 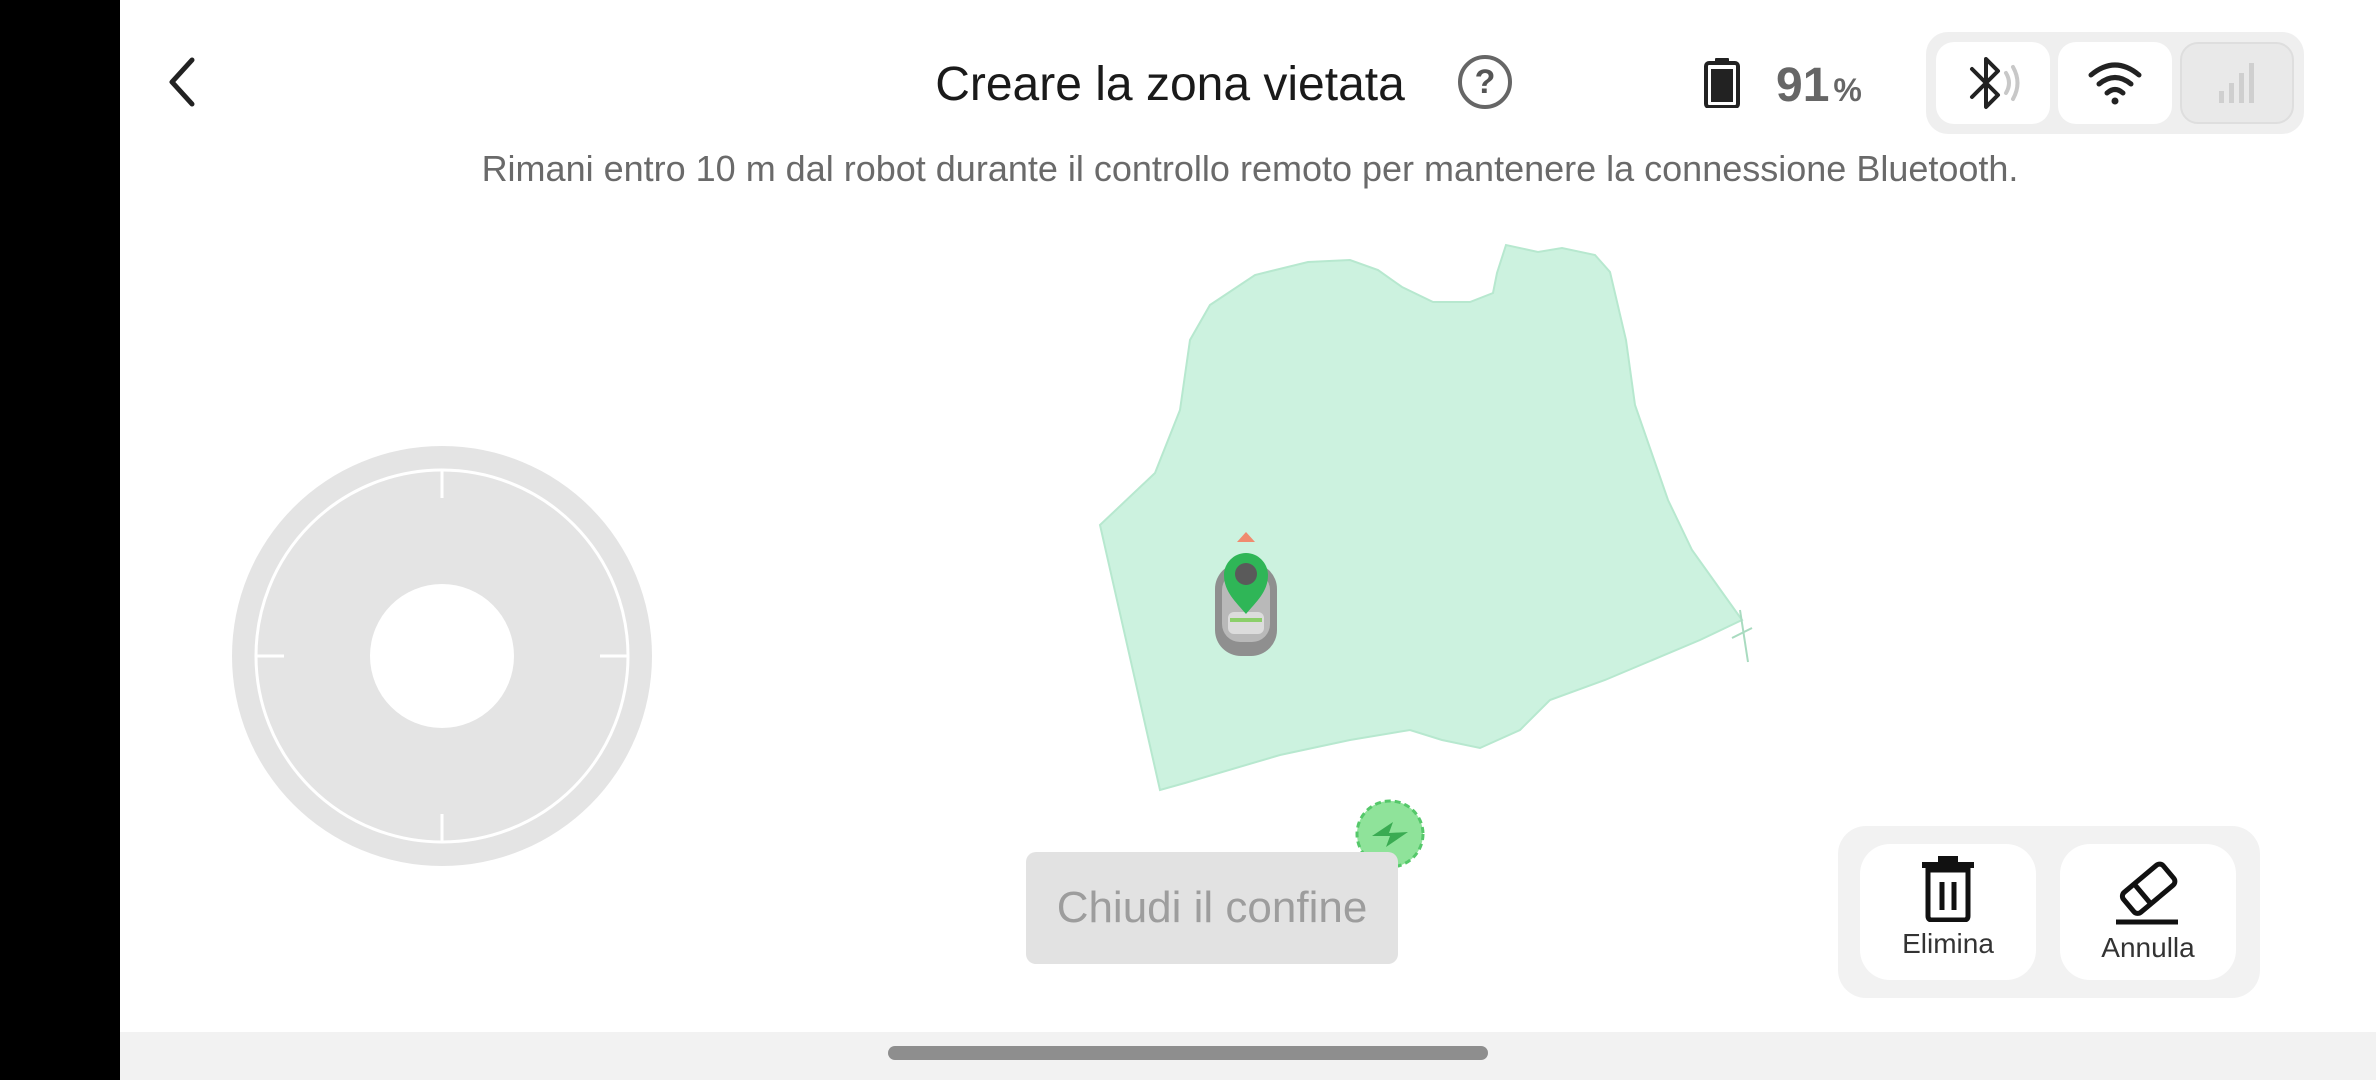 I want to click on delete-button: Elimina, so click(x=1948, y=912).